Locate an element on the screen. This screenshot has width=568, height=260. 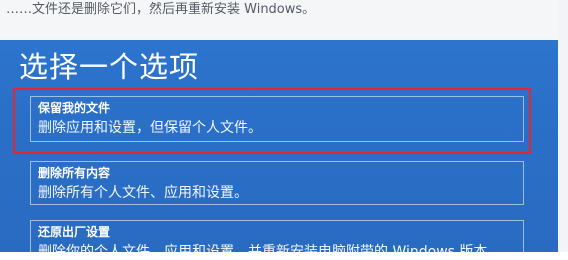
screen-edge is located at coordinates (563, 126).